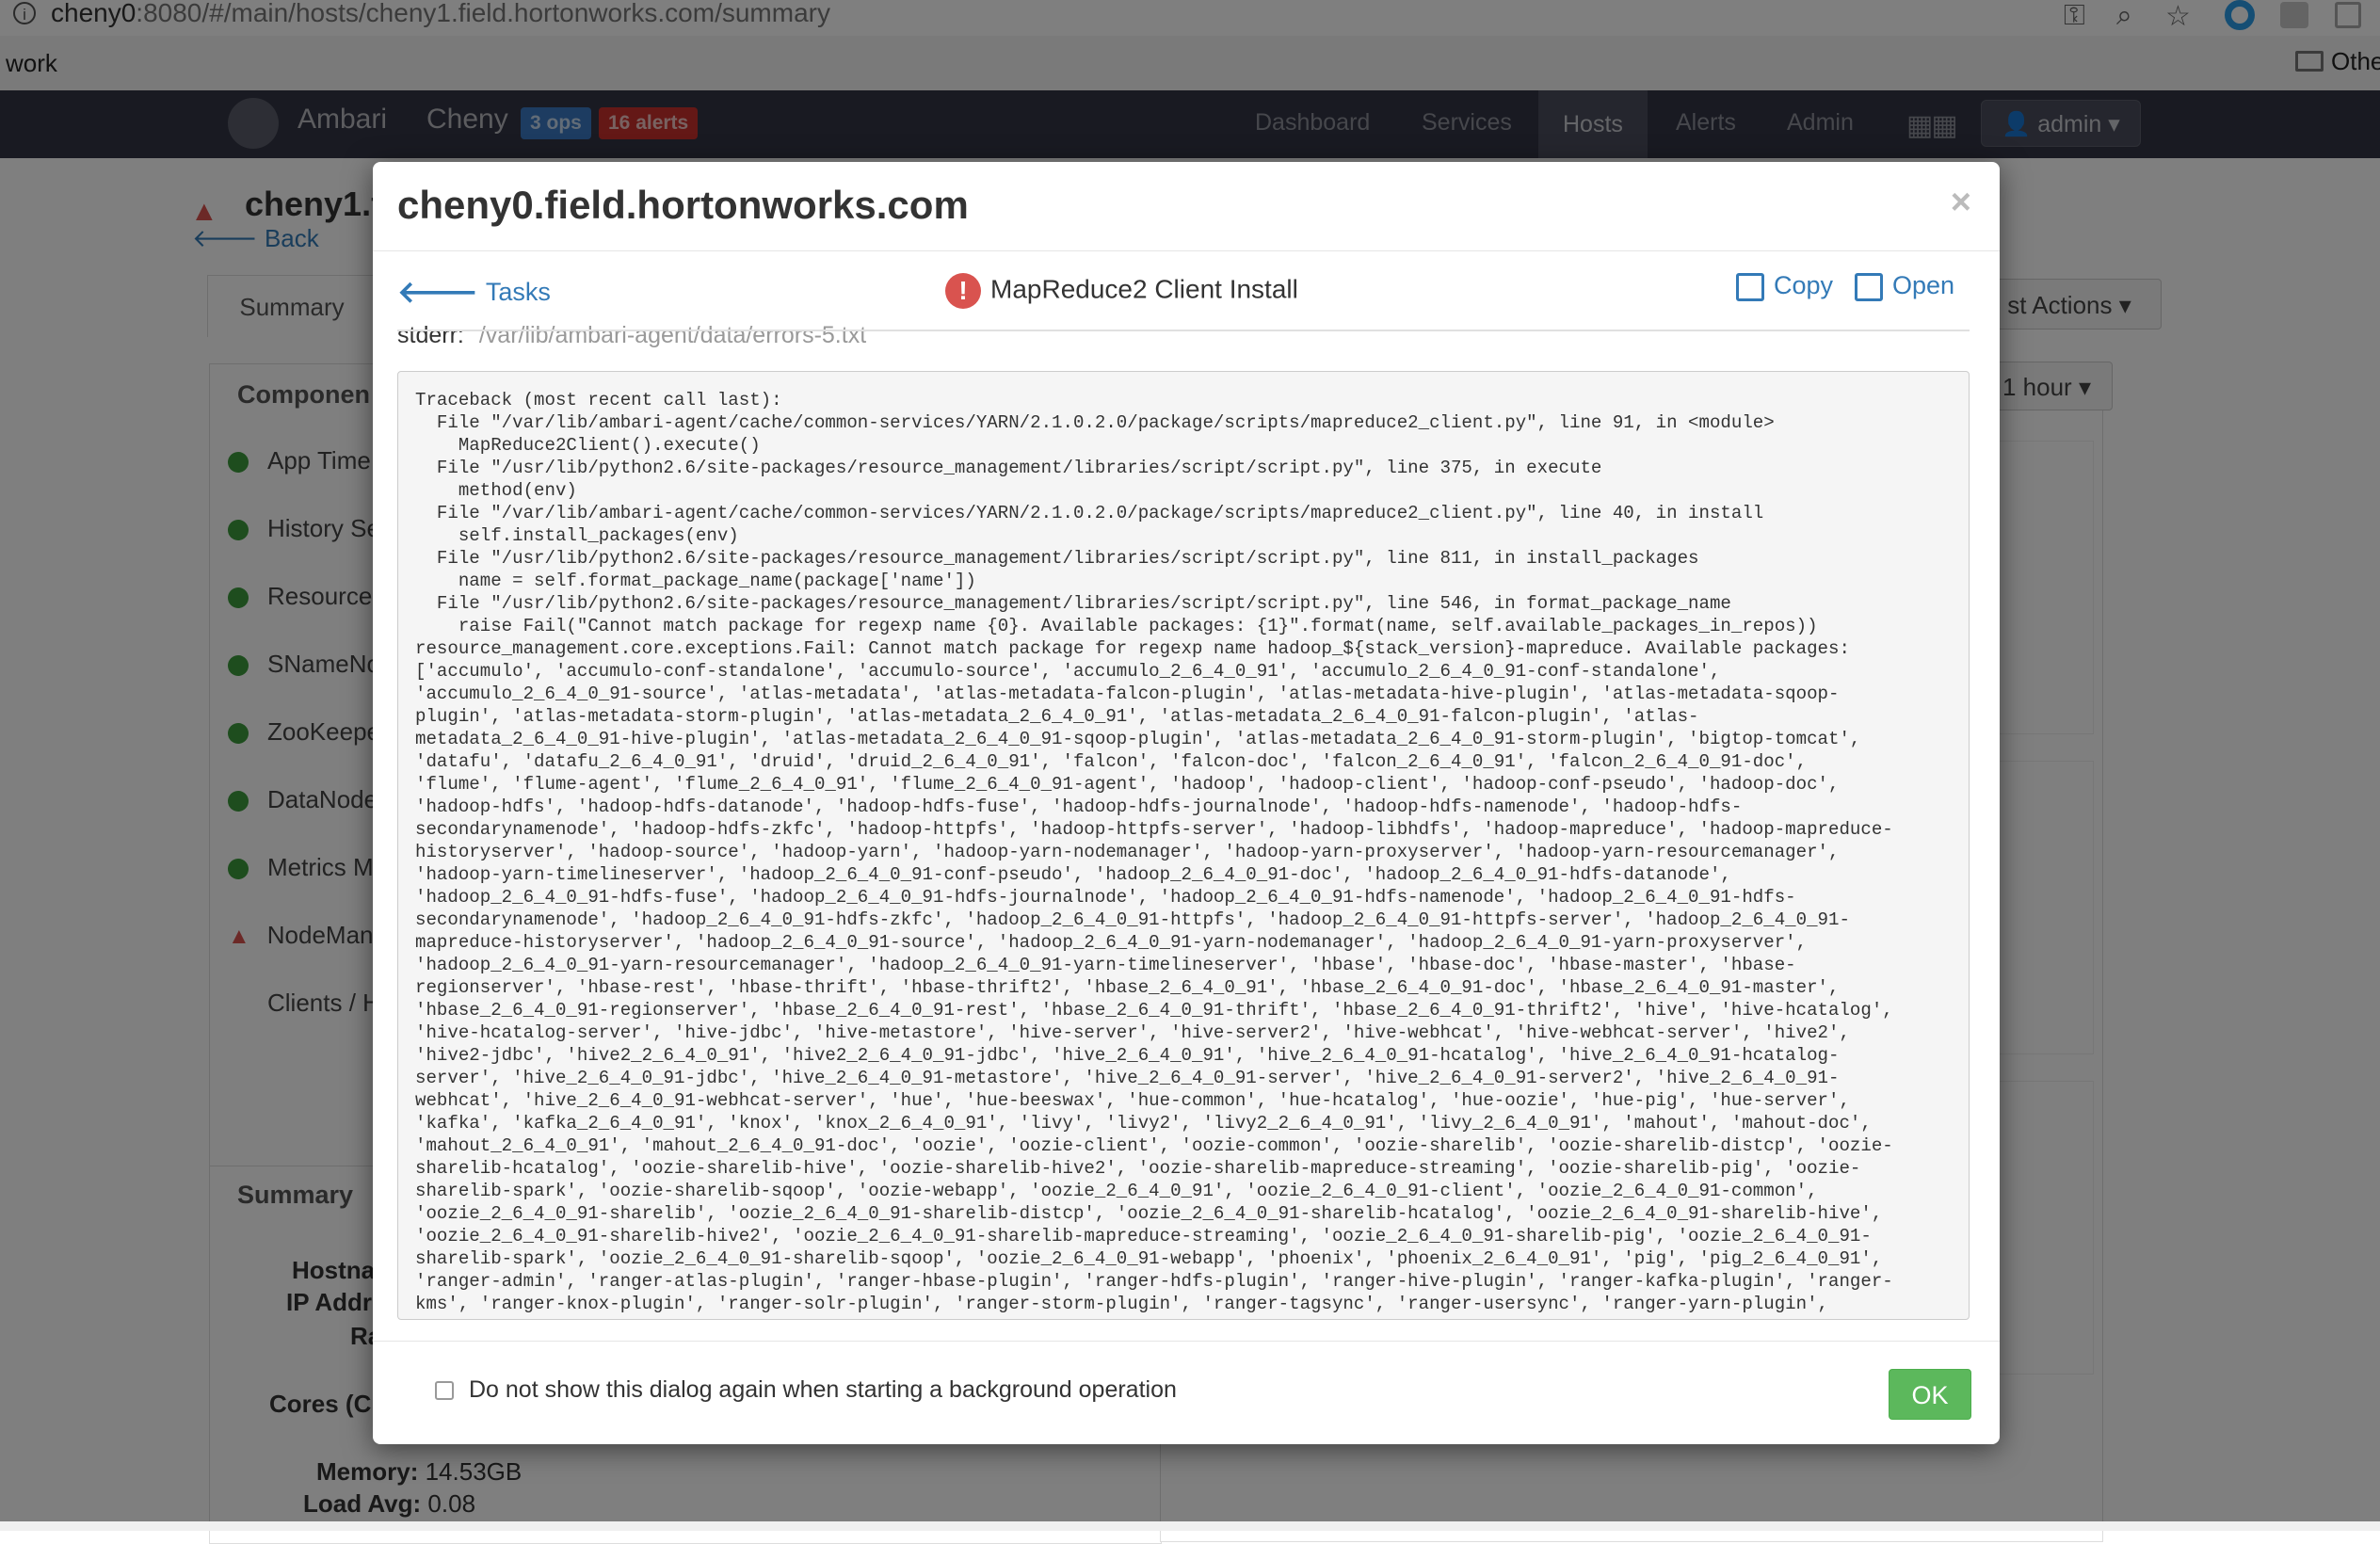 This screenshot has height=1544, width=2380. What do you see at coordinates (683, 205) in the screenshot?
I see `dialog-title: cheny0.field.hortonworks.com` at bounding box center [683, 205].